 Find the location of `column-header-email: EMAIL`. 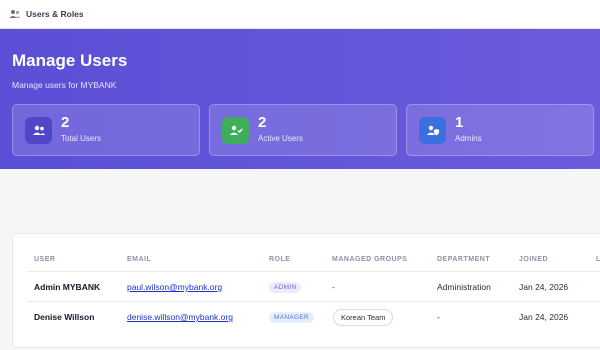

column-header-email: EMAIL is located at coordinates (139, 259).